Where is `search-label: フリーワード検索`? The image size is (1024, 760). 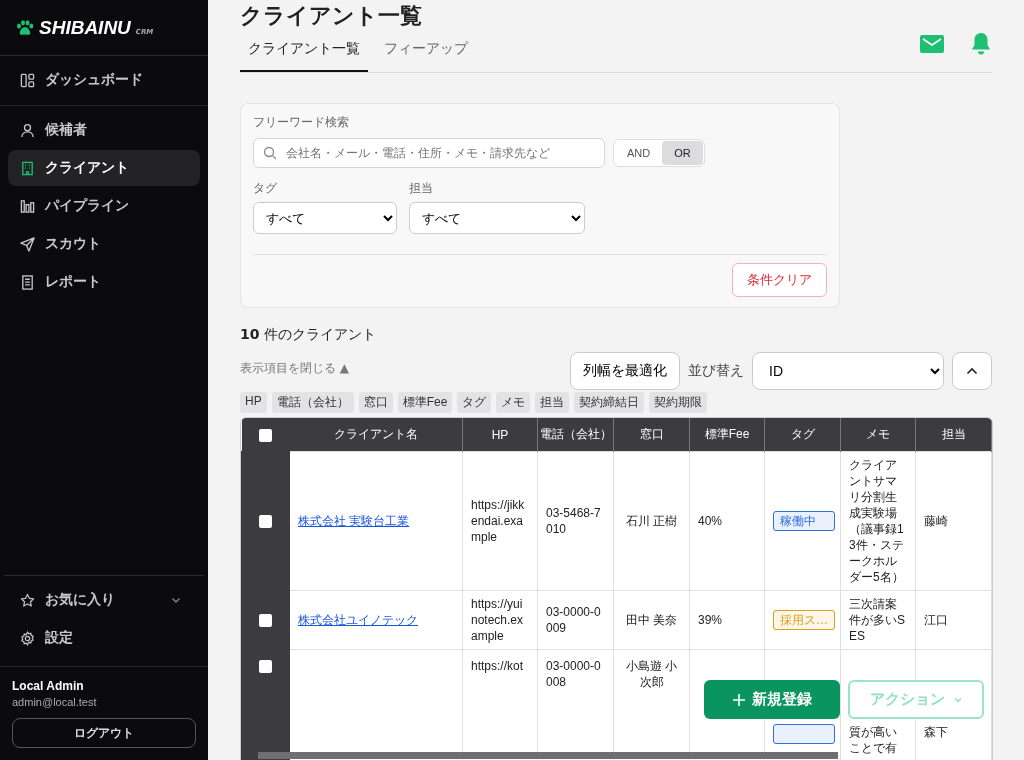 search-label: フリーワード検索 is located at coordinates (301, 122).